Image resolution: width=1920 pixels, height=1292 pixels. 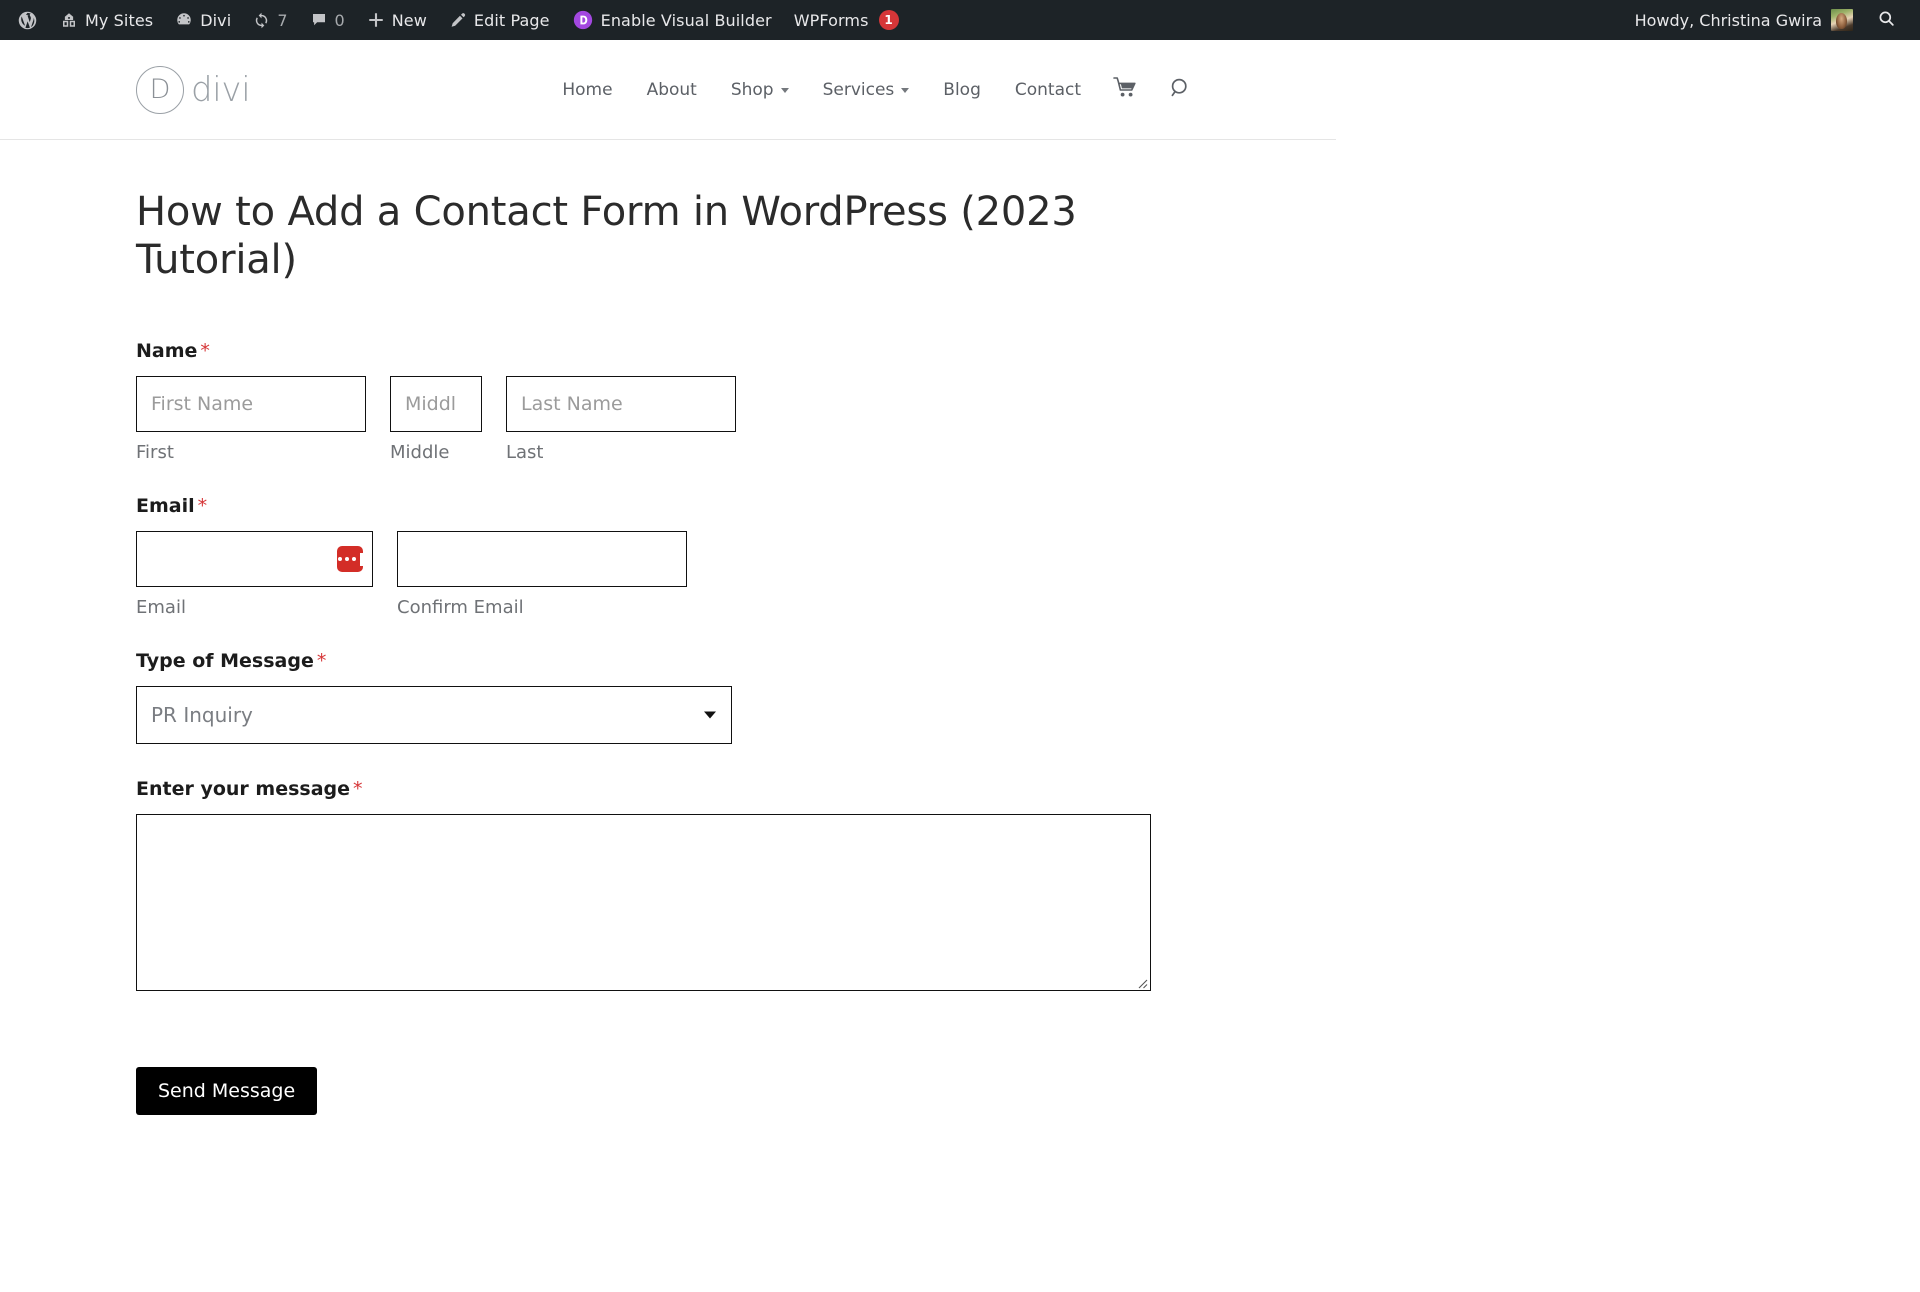 I want to click on name-inputs-row: First Middle Last, so click(x=672, y=419).